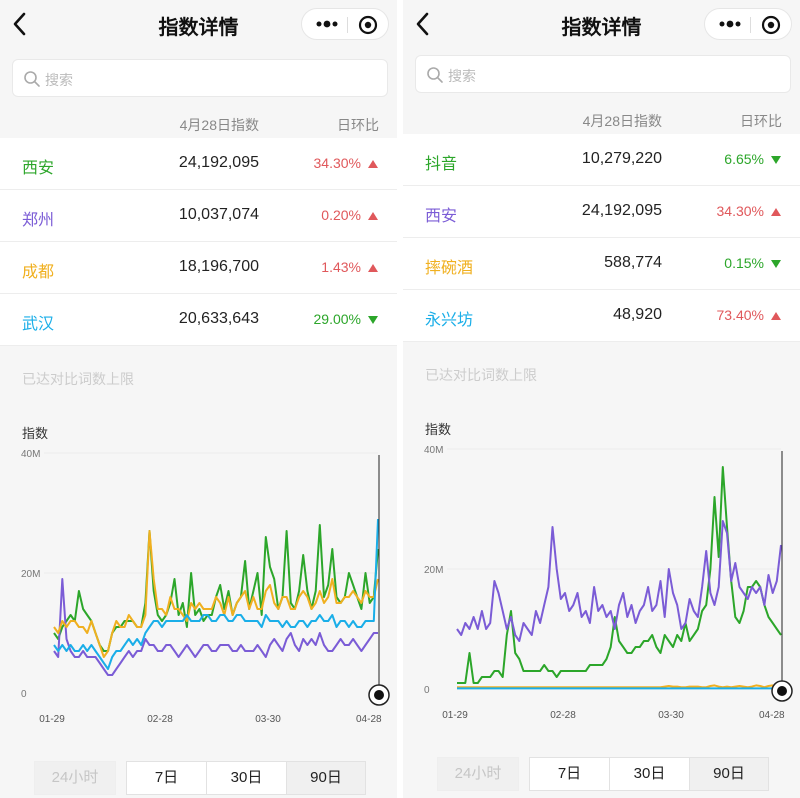 The image size is (800, 798). Describe the element at coordinates (341, 215) in the screenshot. I see `daily-change: 0.20%` at that location.